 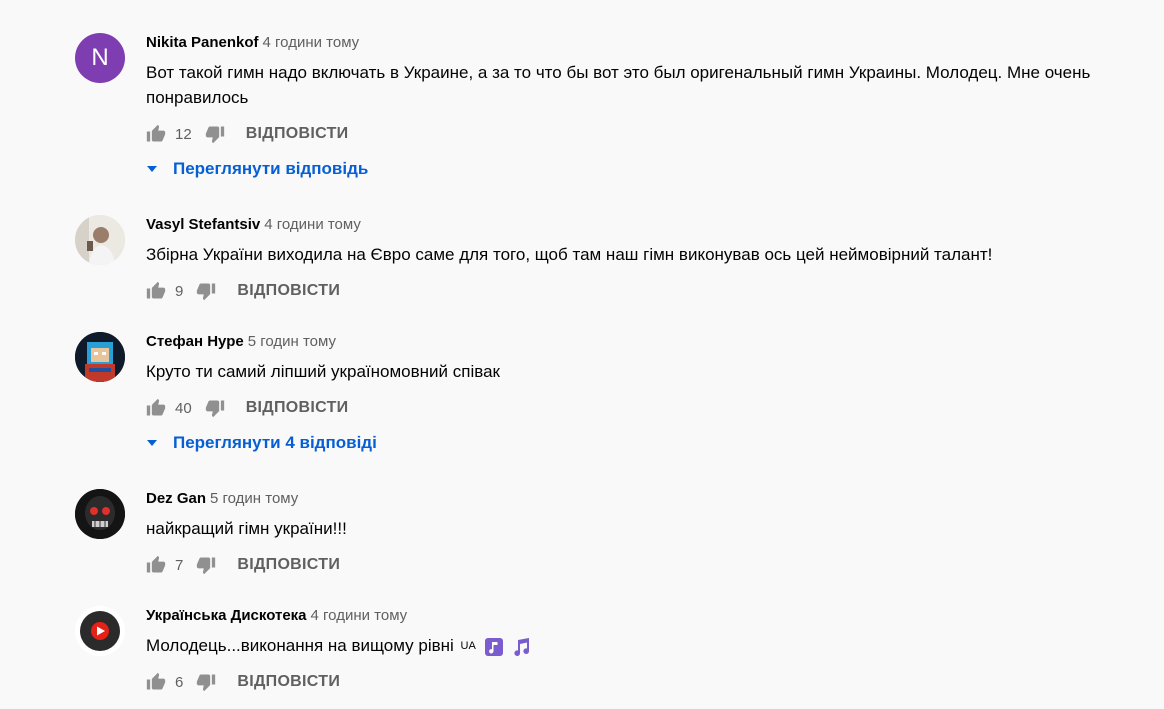 I want to click on comment-actions: 40 ВІДПОВІСТИ, so click(x=247, y=408).